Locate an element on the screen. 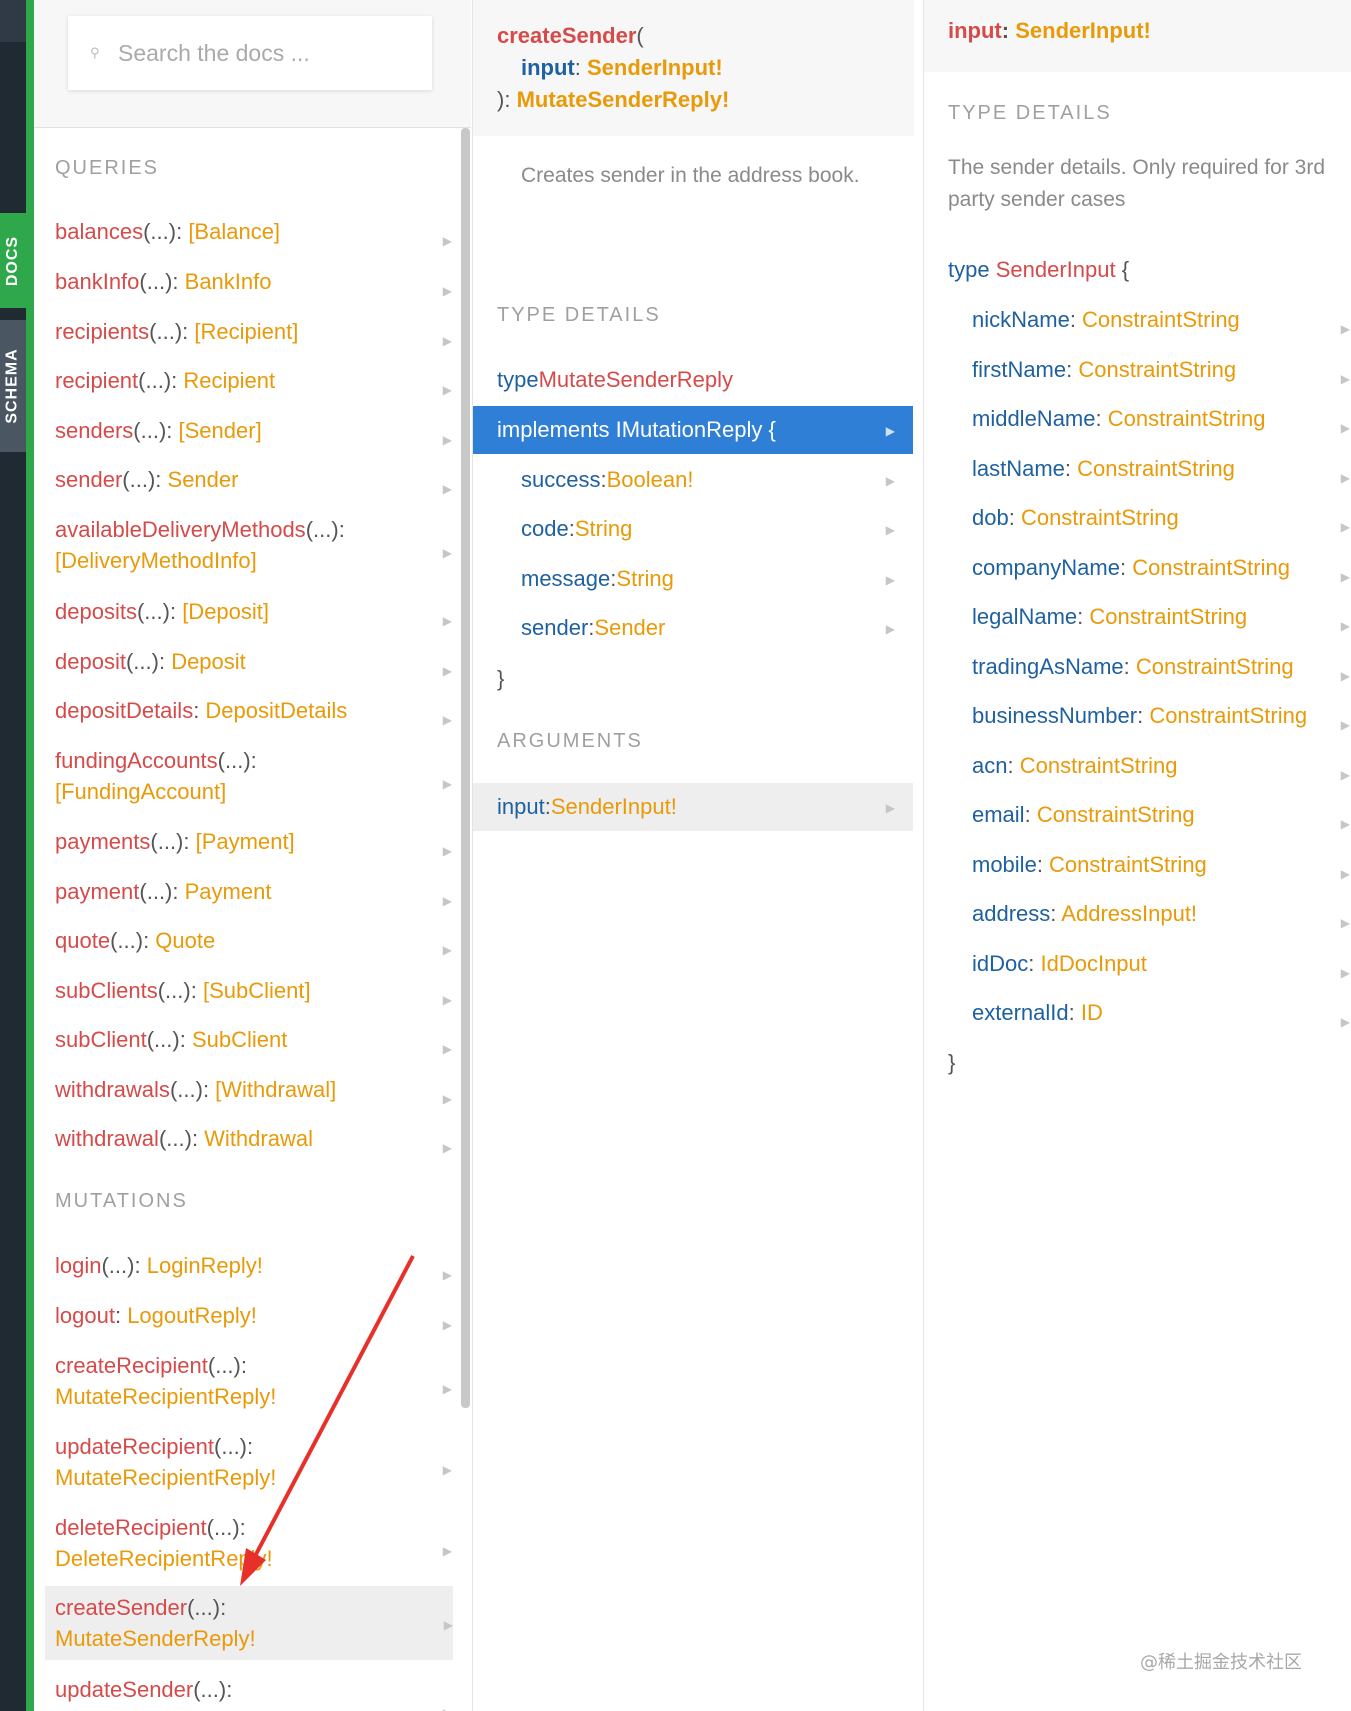 This screenshot has width=1351, height=1711. field-name: address is located at coordinates (1011, 913).